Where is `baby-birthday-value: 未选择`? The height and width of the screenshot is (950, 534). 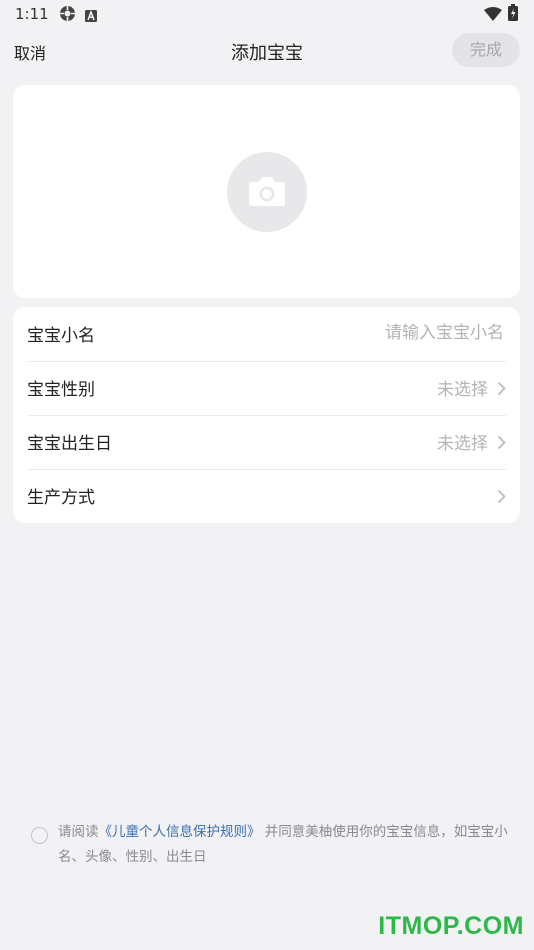
baby-birthday-value: 未选择 is located at coordinates (462, 444).